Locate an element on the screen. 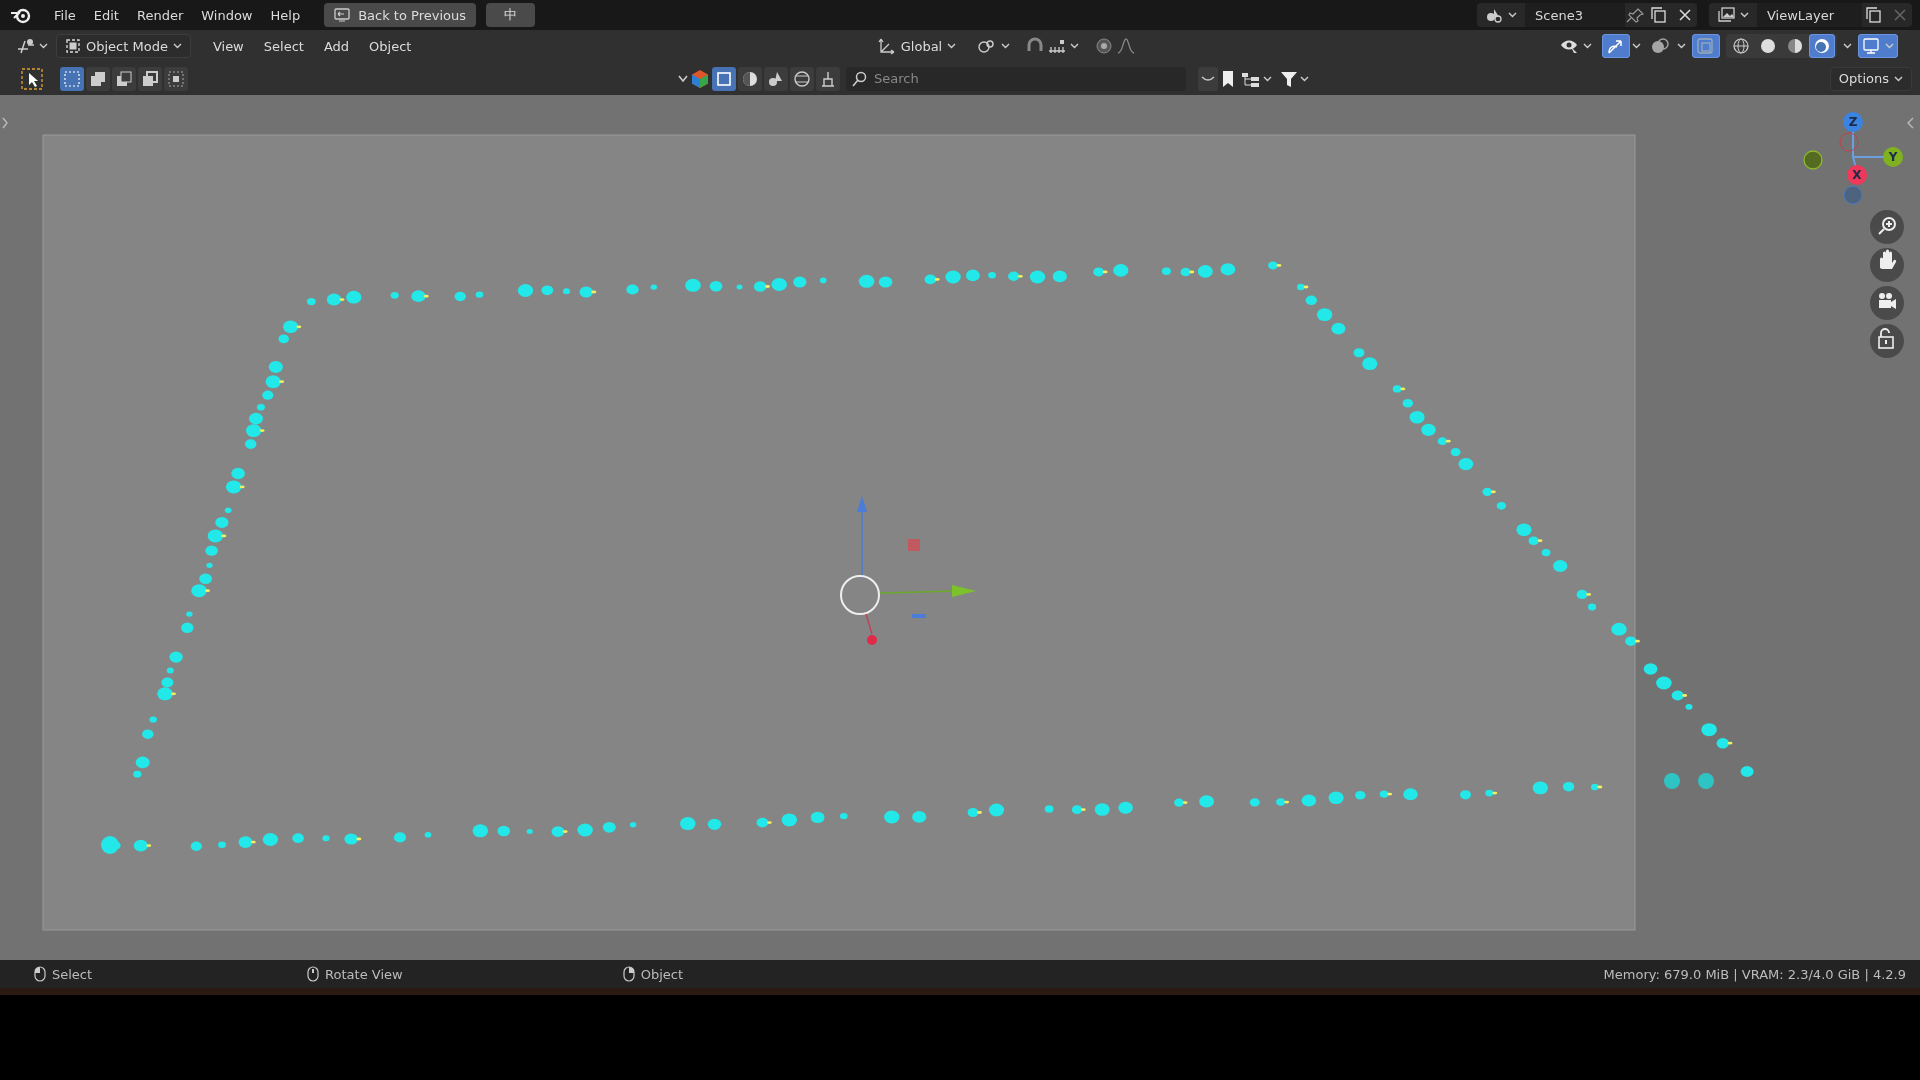  menu-item: Window is located at coordinates (227, 15).